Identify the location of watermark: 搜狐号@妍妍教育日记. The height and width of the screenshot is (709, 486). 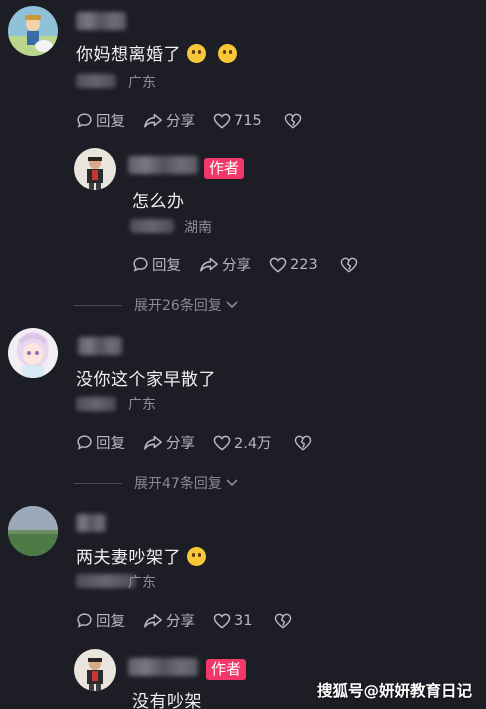
(394, 691).